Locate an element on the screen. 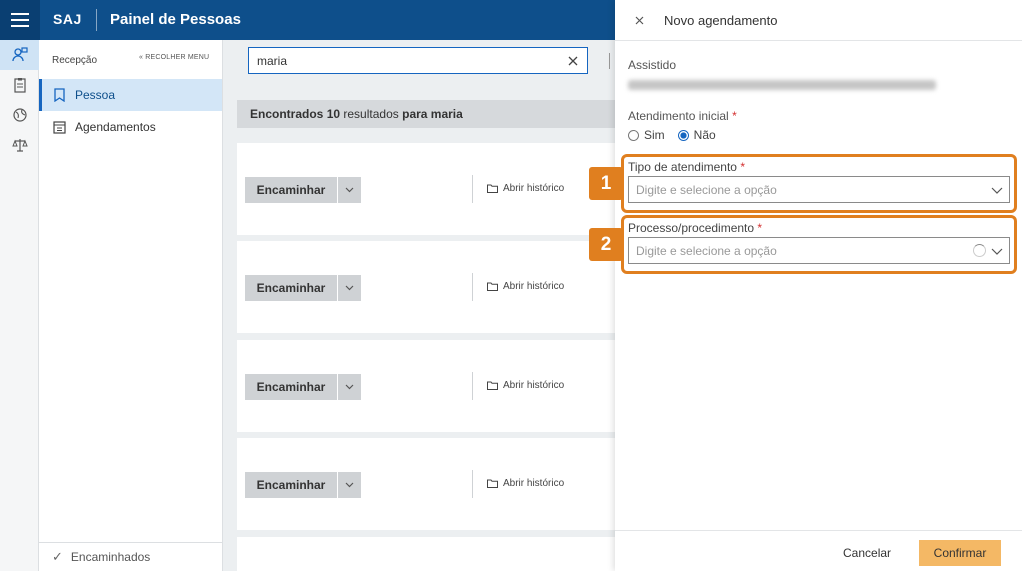  processo-label-text: Processo/procedimento is located at coordinates (691, 228).